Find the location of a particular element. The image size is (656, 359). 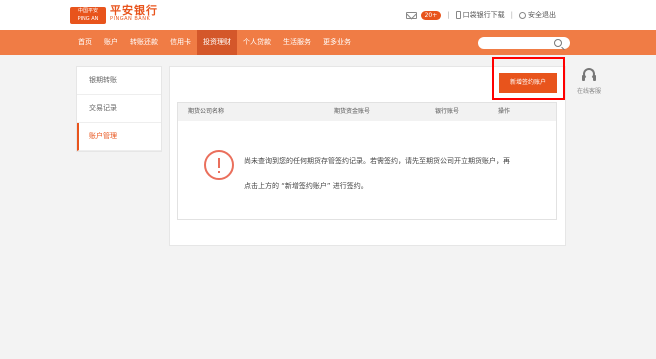

message-count-badge: 20+ is located at coordinates (431, 15).